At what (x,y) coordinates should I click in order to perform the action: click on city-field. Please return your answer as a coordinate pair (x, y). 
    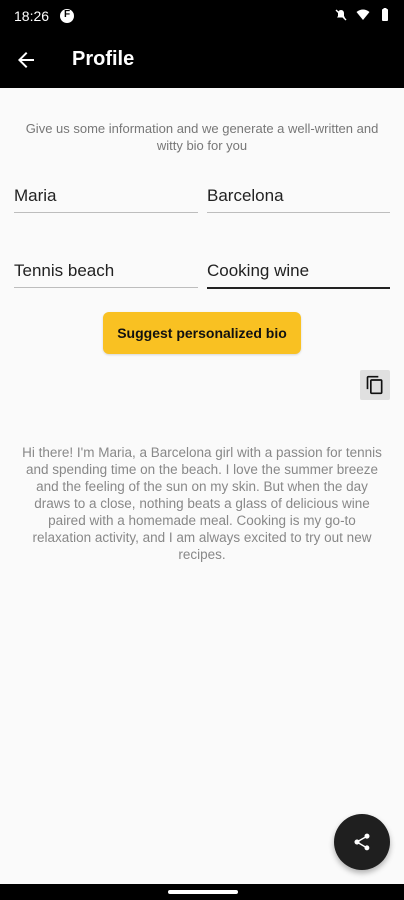
    Looking at the image, I should click on (298, 199).